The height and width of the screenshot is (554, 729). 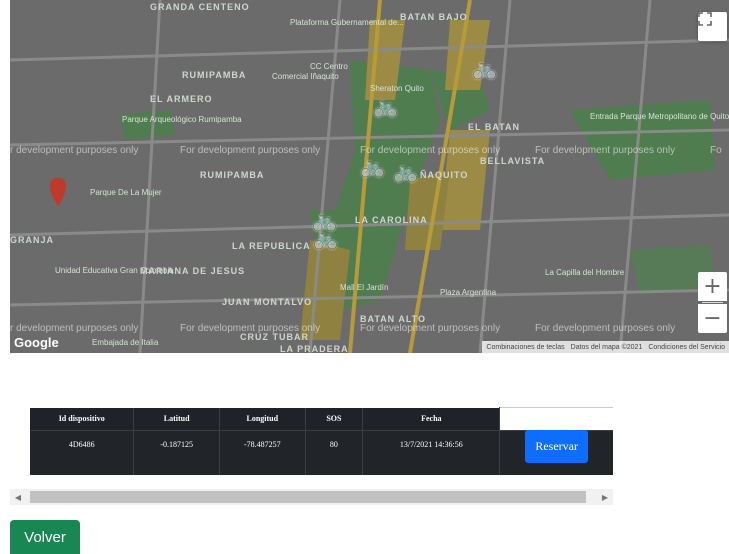 I want to click on map-place-label: Plaza Argentina, so click(x=468, y=292).